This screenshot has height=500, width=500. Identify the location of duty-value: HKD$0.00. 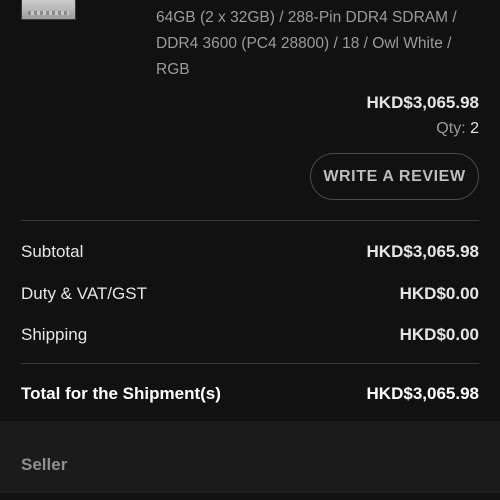
(439, 293).